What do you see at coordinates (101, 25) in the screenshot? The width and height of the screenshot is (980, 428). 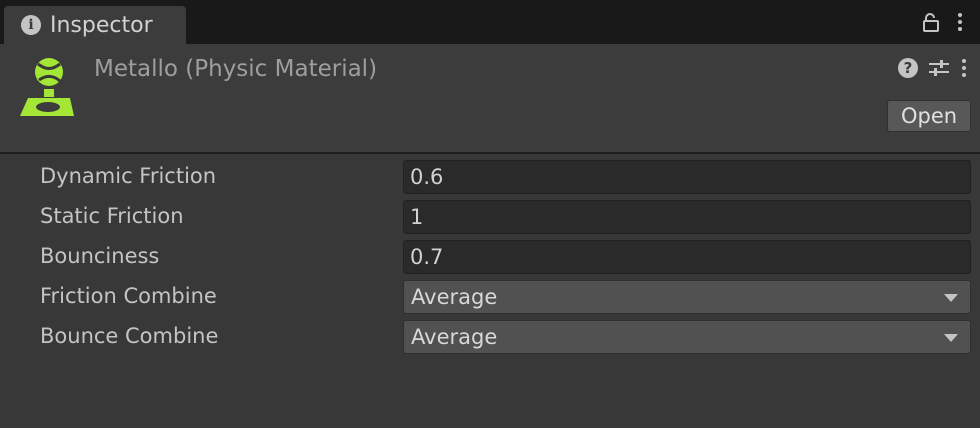 I see `tab-label: Inspector` at bounding box center [101, 25].